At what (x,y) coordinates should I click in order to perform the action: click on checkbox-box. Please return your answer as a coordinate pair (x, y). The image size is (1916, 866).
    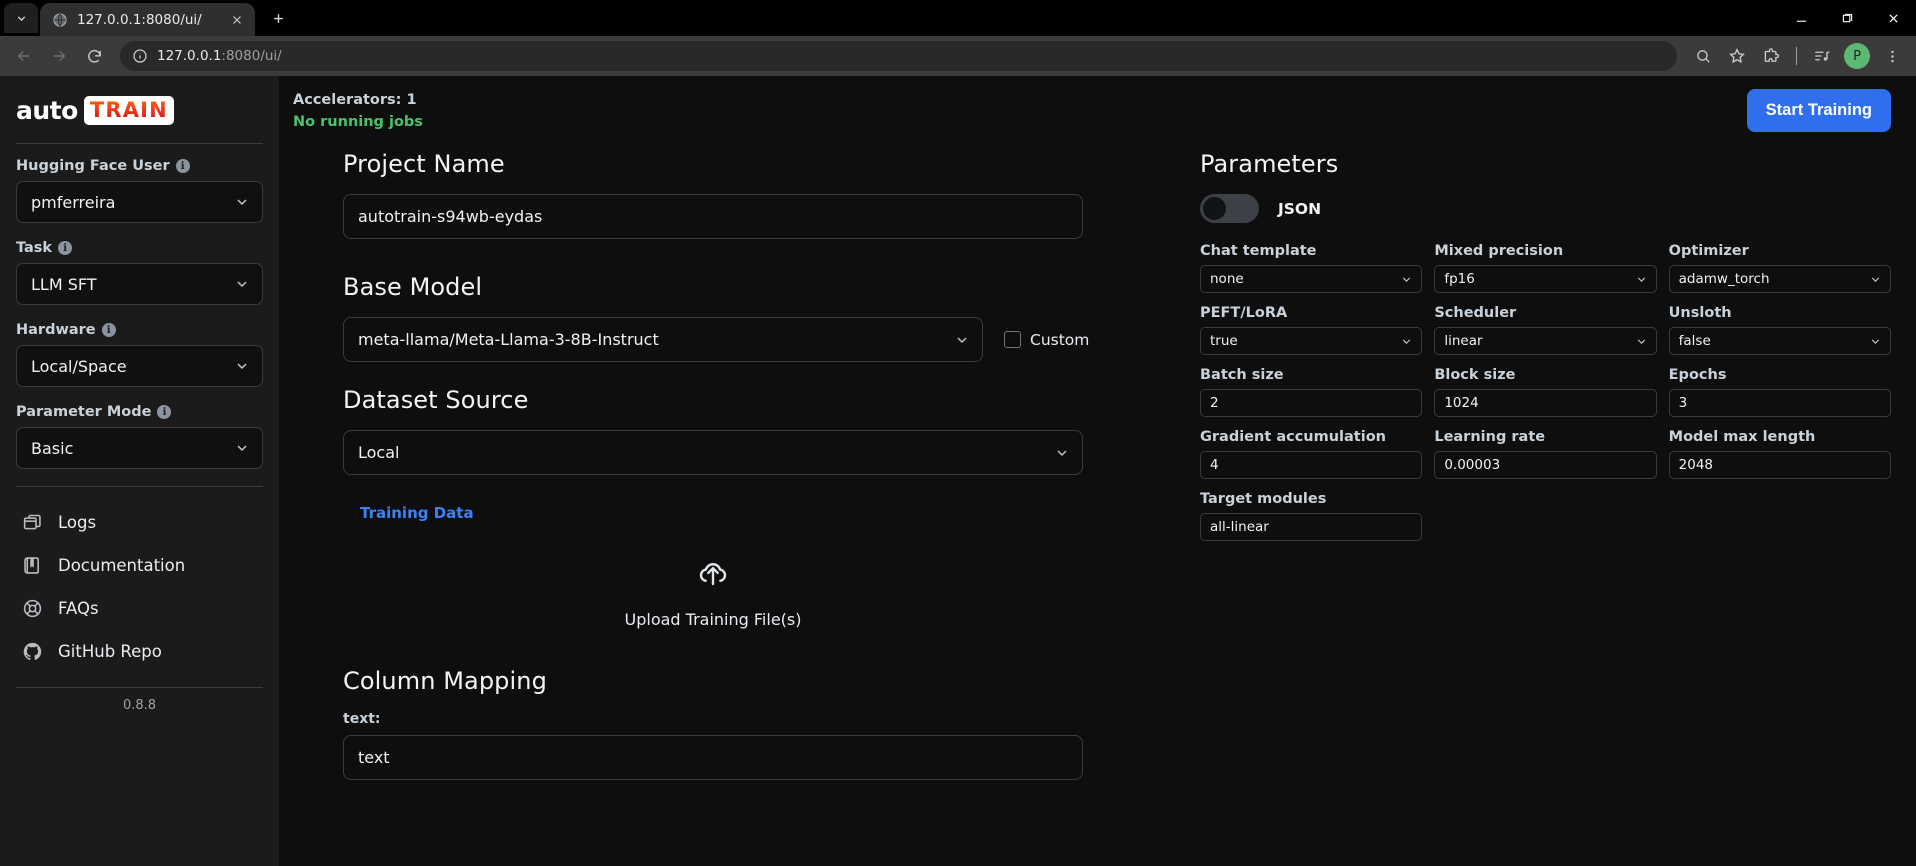
    Looking at the image, I should click on (1012, 339).